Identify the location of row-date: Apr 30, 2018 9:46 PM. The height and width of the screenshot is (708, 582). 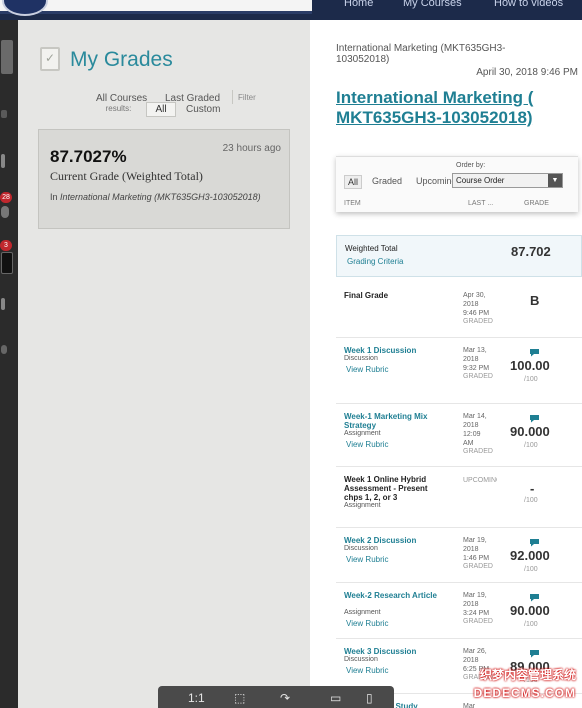
(481, 304).